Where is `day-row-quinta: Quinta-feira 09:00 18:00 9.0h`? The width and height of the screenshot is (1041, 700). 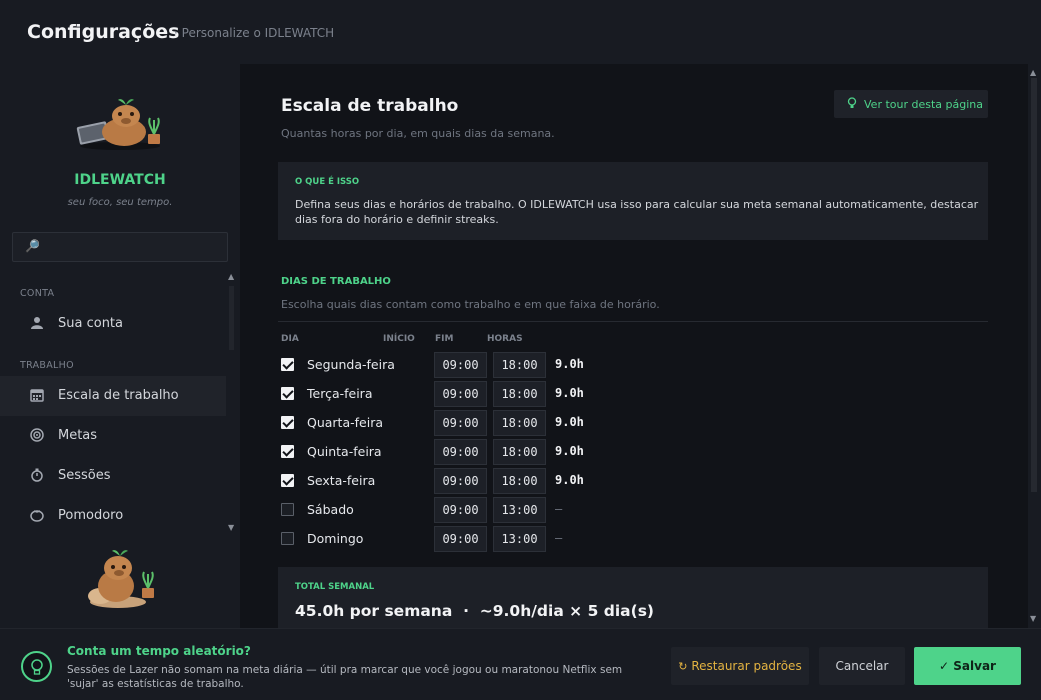 day-row-quinta: Quinta-feira 09:00 18:00 9.0h is located at coordinates (478, 452).